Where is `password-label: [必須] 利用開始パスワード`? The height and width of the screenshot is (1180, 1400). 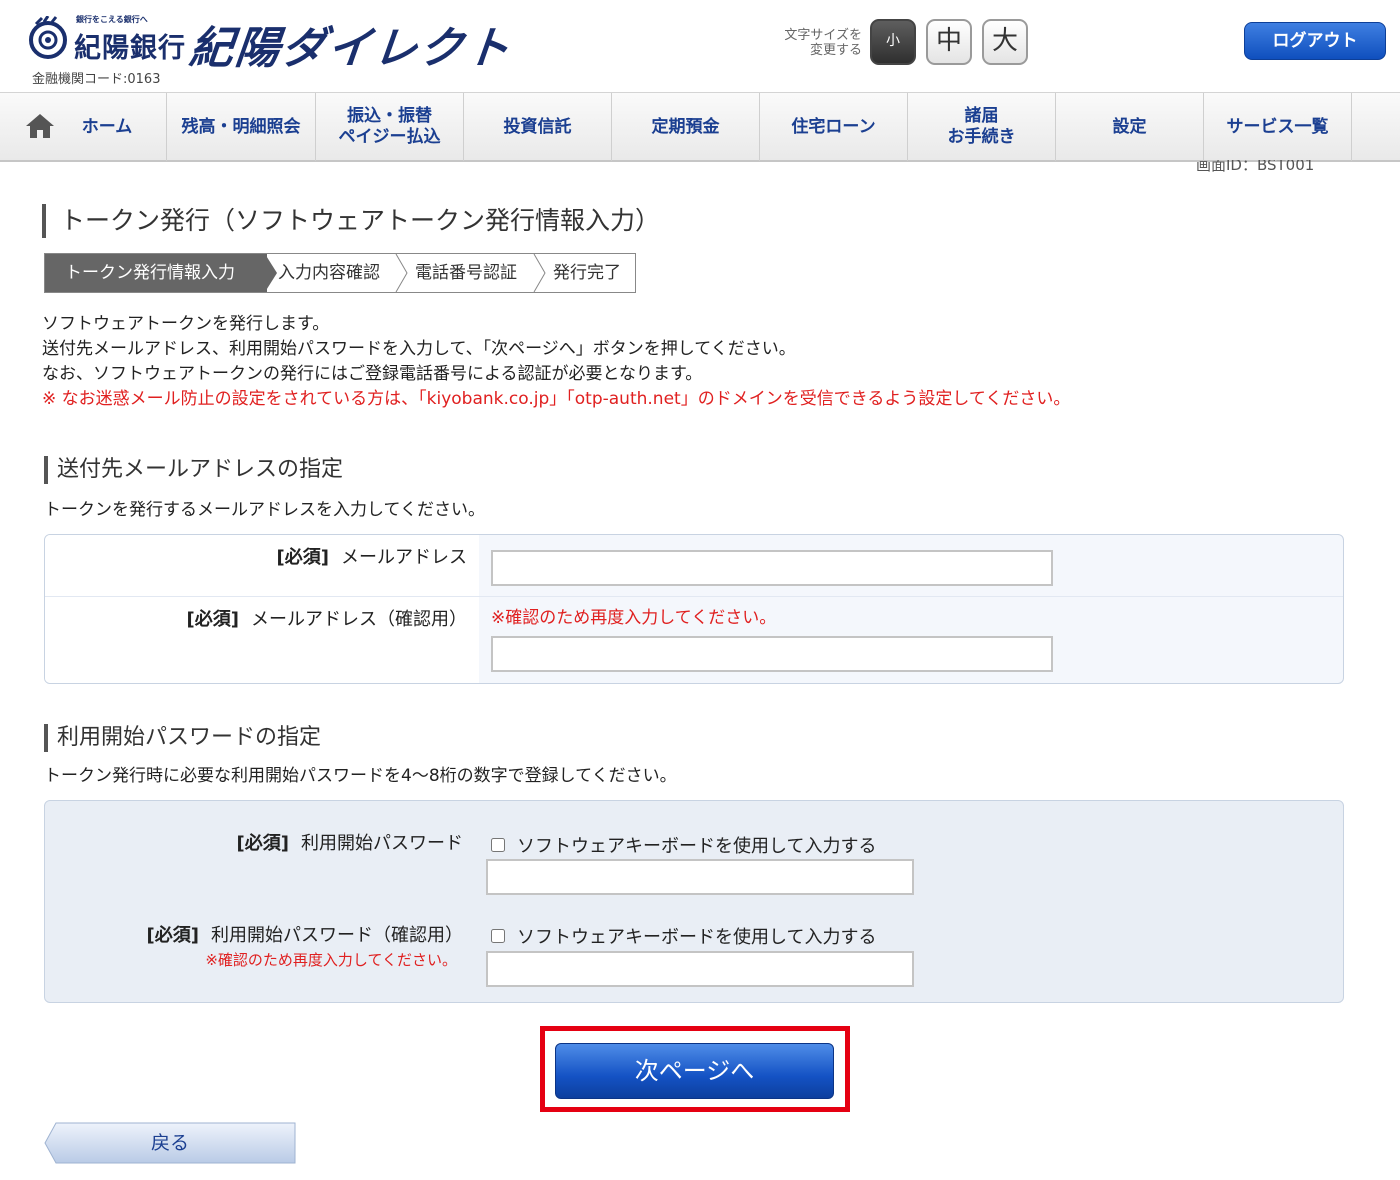
password-label: [必須] 利用開始パスワード is located at coordinates (350, 842).